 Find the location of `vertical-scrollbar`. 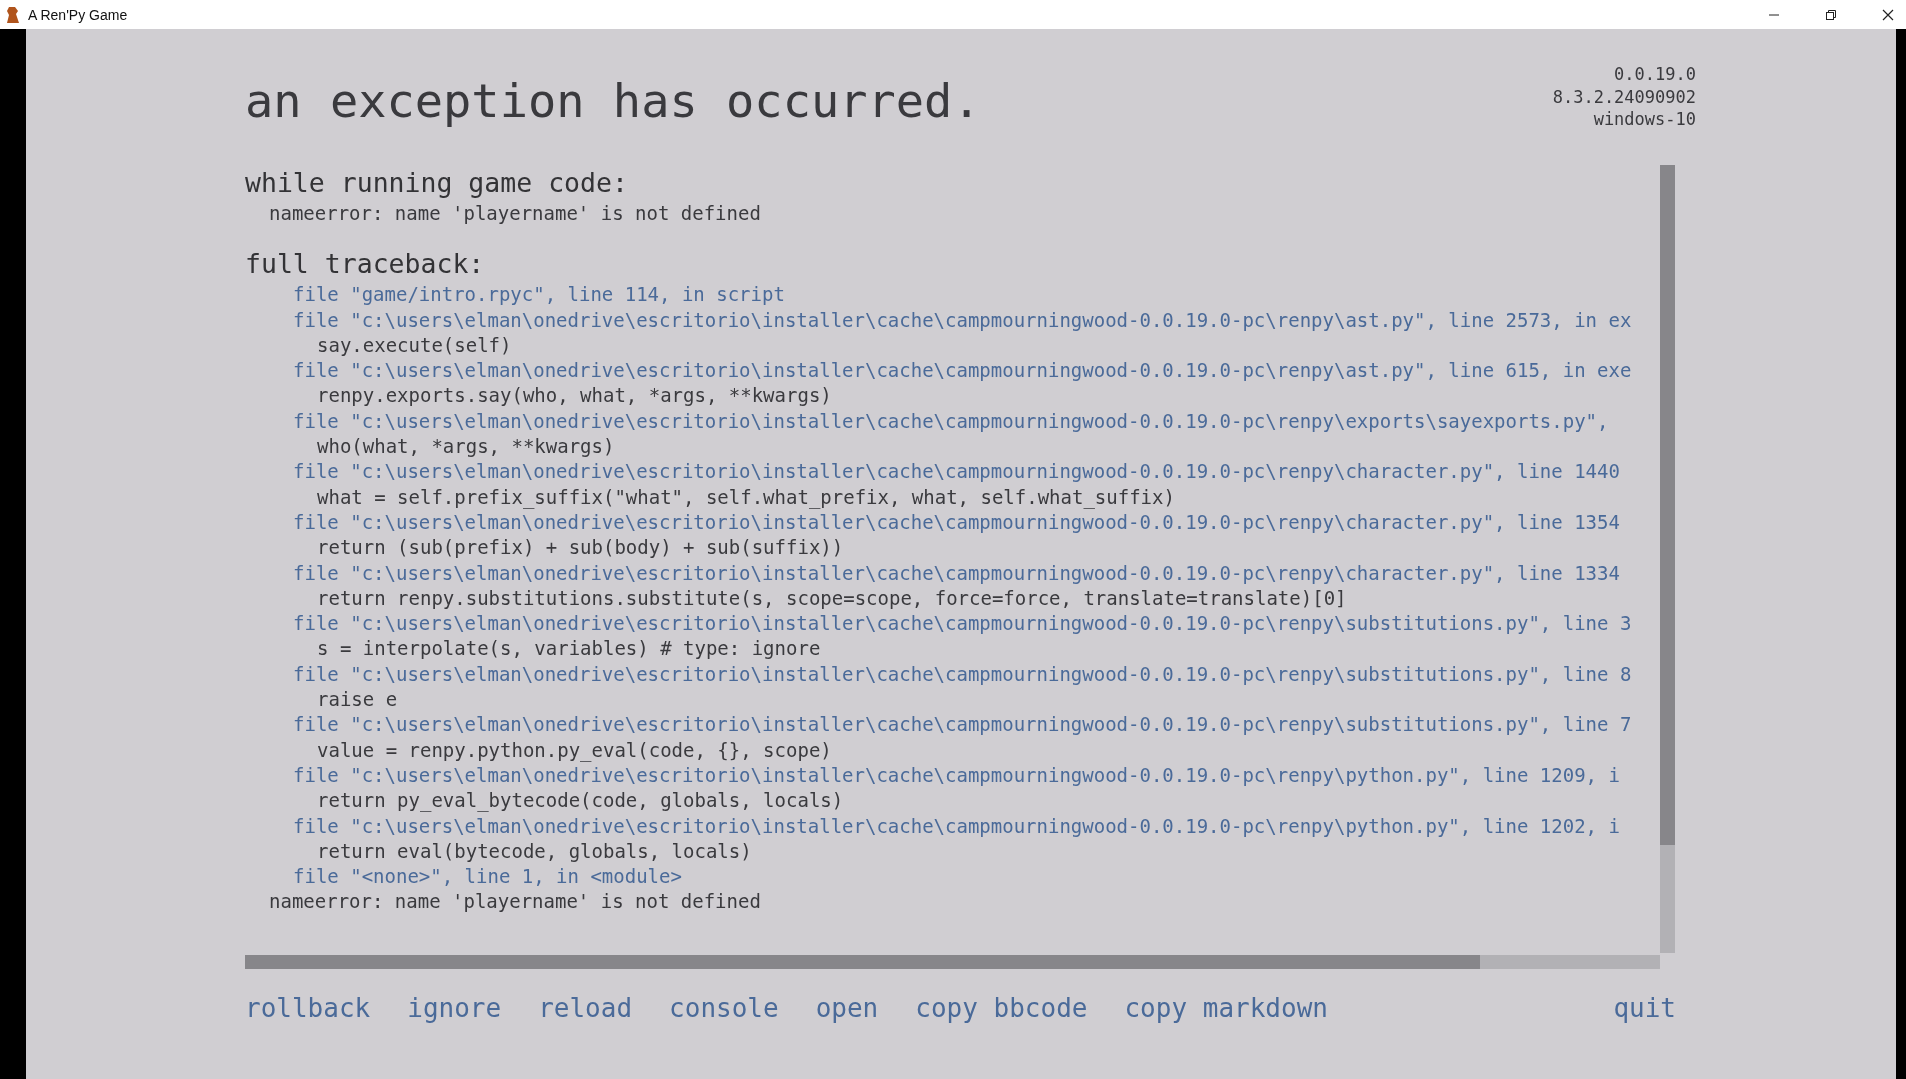

vertical-scrollbar is located at coordinates (1667, 559).